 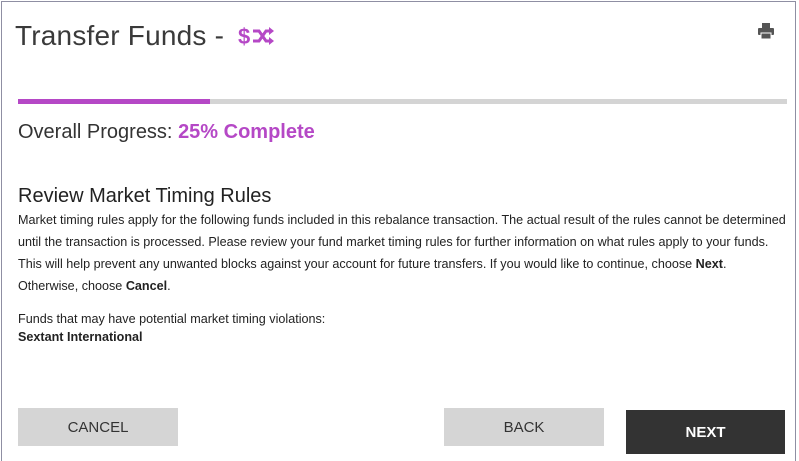 I want to click on progress-status: Overall Progress: 25% Complete, so click(x=166, y=132).